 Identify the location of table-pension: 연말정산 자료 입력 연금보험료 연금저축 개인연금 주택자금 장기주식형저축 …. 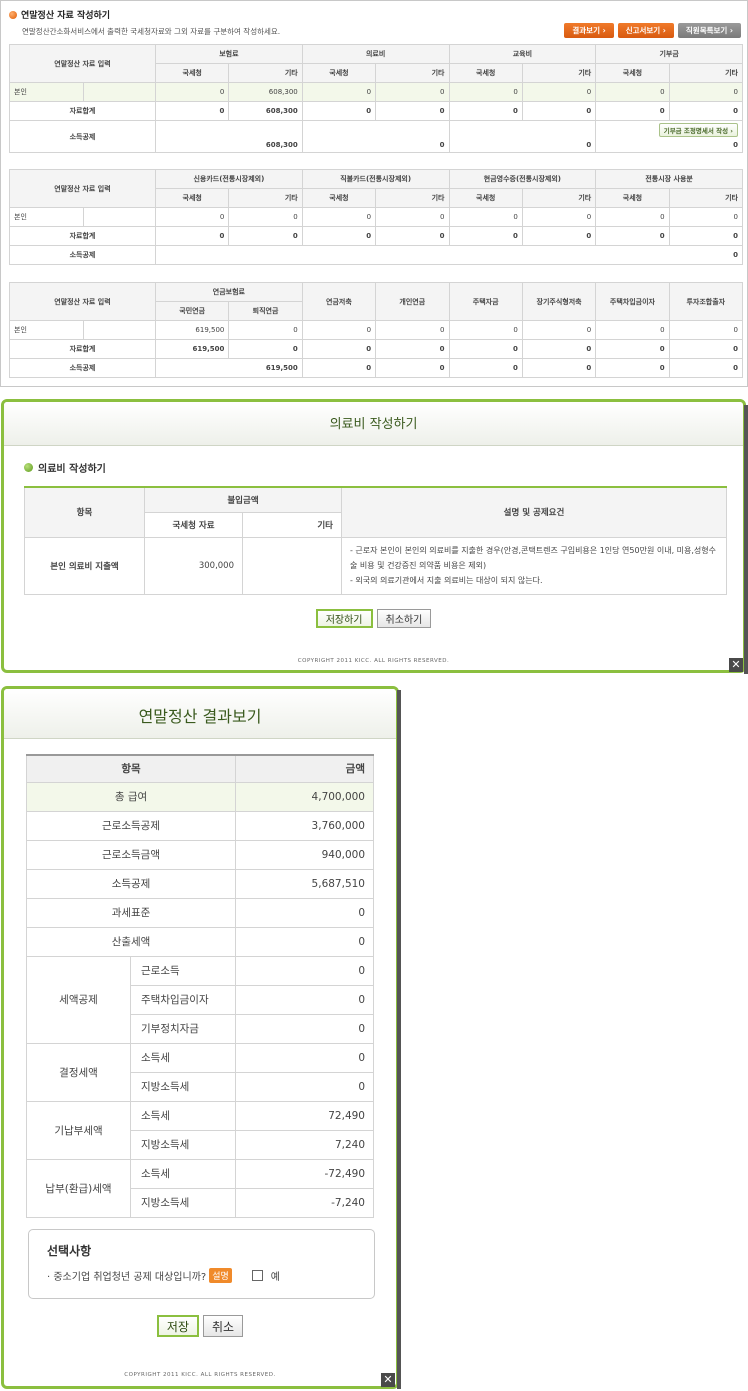
(376, 330).